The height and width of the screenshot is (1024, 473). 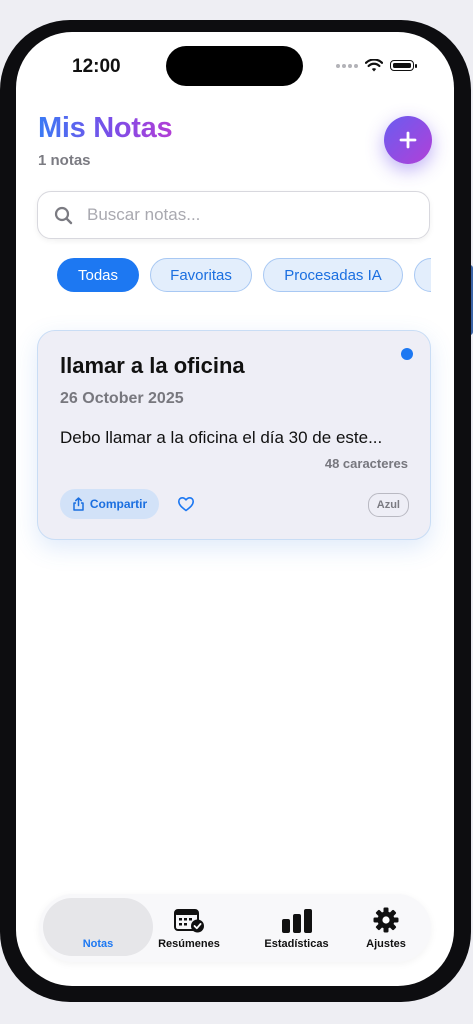 What do you see at coordinates (105, 128) in the screenshot?
I see `page-title: Mis Notas` at bounding box center [105, 128].